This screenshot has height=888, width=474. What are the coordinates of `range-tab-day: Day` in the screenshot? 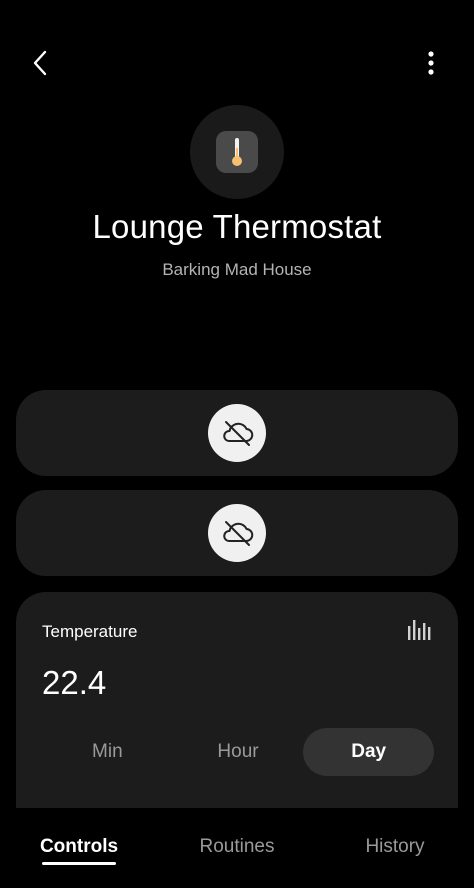 It's located at (369, 752).